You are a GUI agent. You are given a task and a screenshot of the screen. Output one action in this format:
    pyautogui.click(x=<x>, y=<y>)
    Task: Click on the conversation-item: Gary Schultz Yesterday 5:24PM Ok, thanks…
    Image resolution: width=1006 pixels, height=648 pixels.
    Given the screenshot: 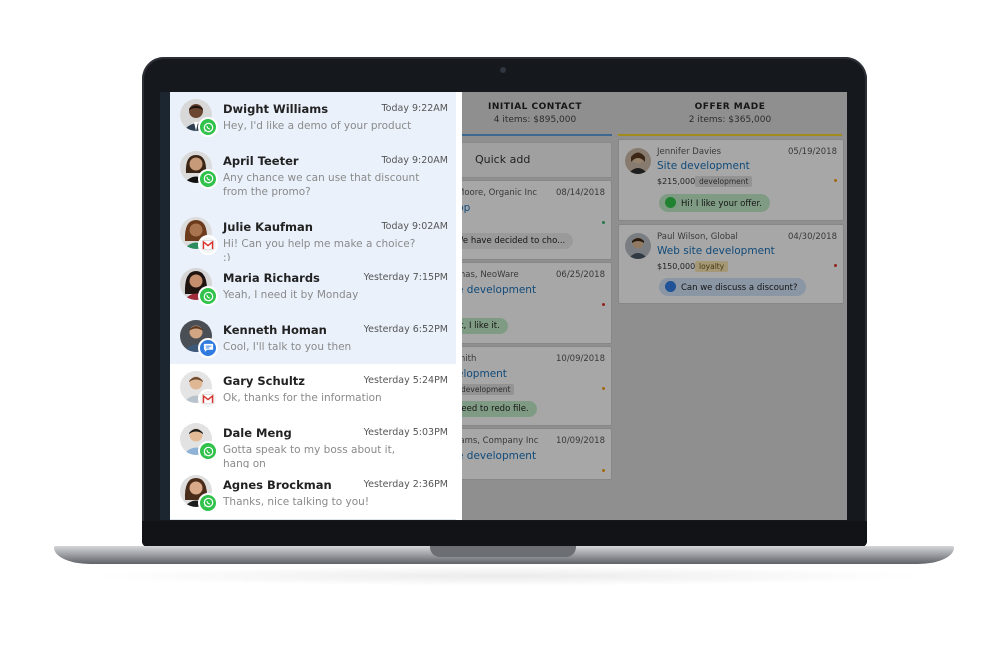 What is the action you would take?
    pyautogui.click(x=313, y=390)
    